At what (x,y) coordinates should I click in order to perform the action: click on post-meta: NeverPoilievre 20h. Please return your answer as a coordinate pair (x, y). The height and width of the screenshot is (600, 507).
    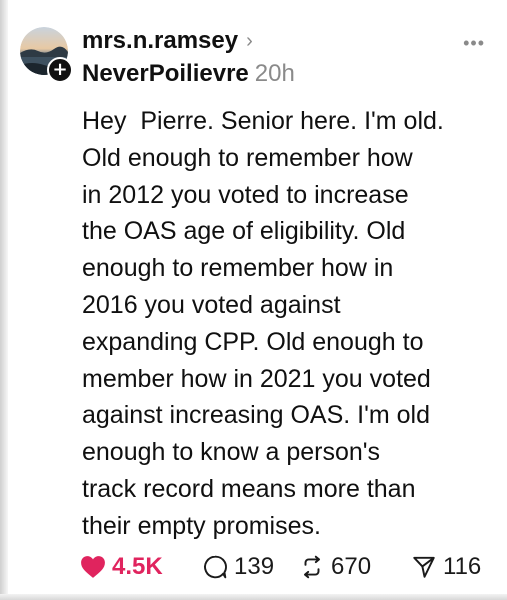
    Looking at the image, I should click on (188, 74).